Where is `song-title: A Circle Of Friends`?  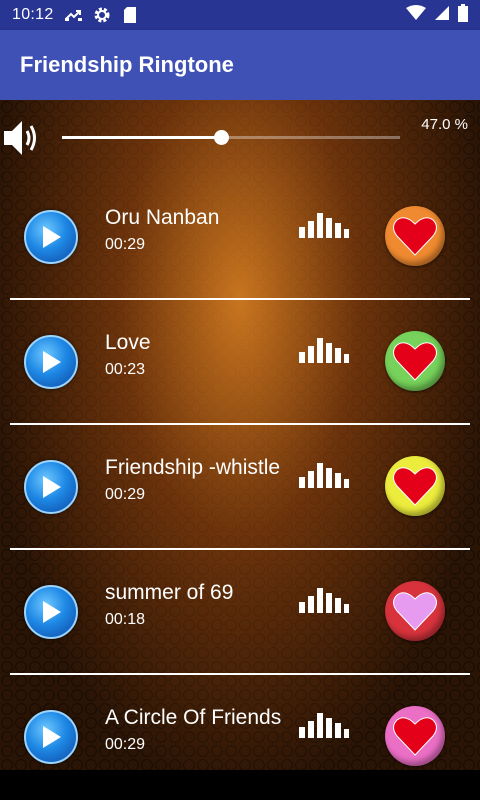
song-title: A Circle Of Friends is located at coordinates (193, 717).